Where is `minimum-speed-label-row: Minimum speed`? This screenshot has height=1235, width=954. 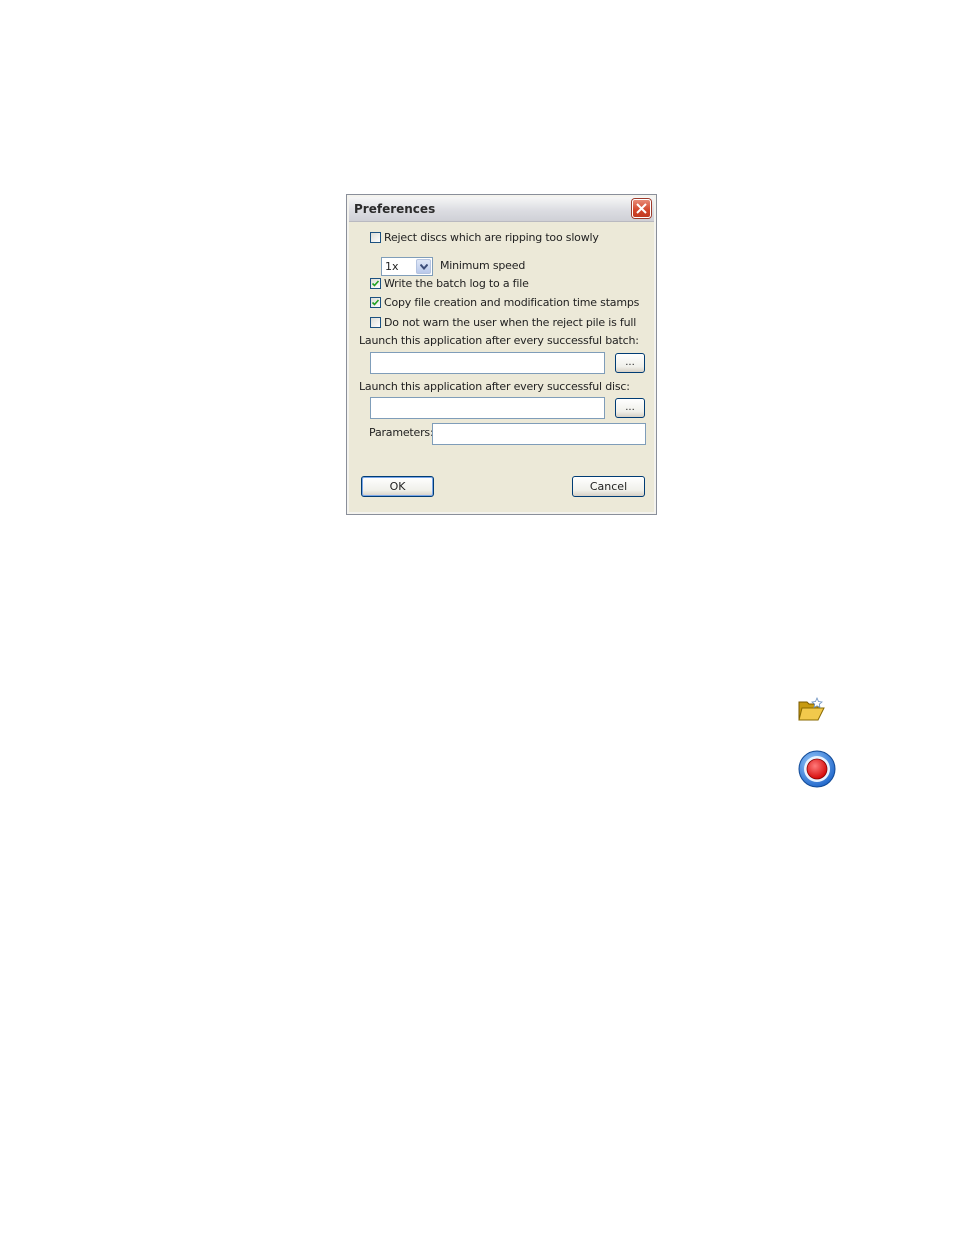 minimum-speed-label-row: Minimum speed is located at coordinates (482, 265).